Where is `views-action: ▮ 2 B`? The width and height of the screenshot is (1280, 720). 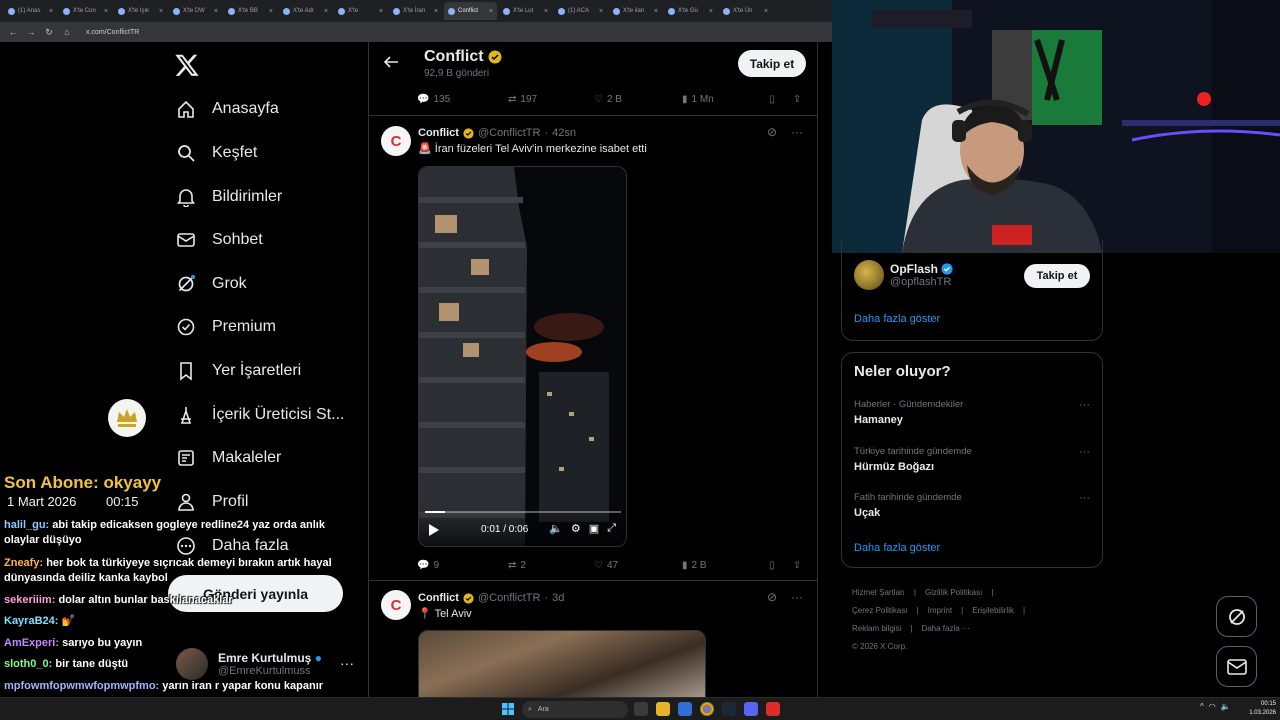 views-action: ▮ 2 B is located at coordinates (694, 565).